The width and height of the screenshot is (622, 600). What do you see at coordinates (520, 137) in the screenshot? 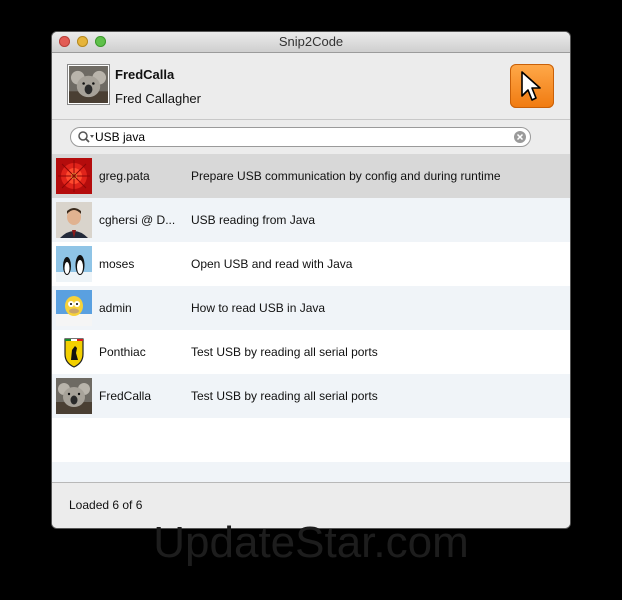
I see `clear-icon` at bounding box center [520, 137].